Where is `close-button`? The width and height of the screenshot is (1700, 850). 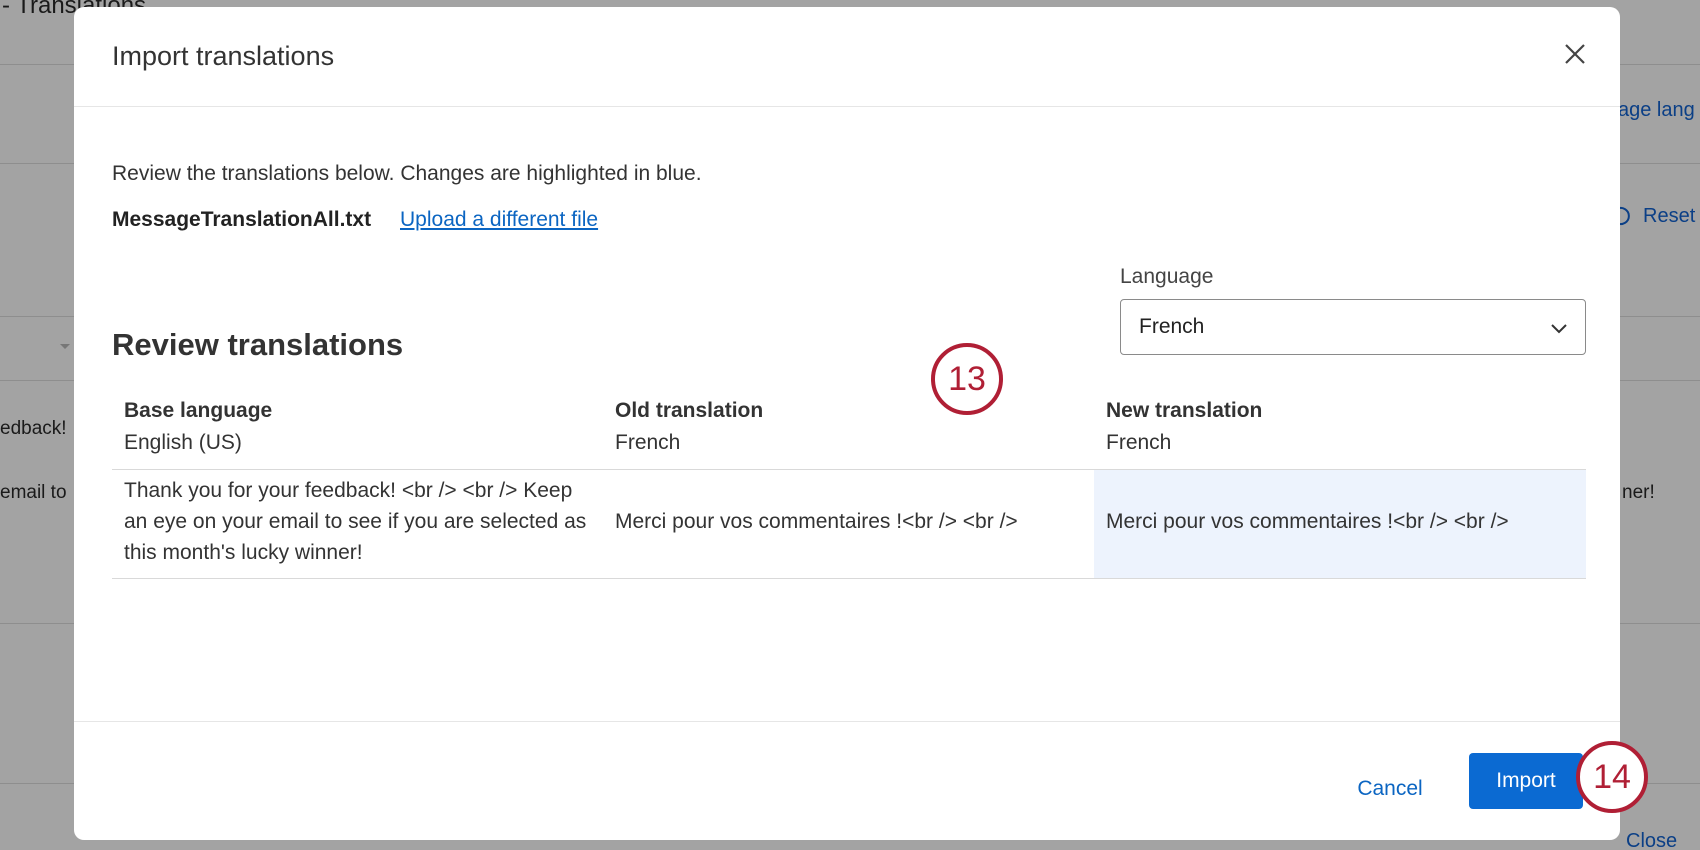 close-button is located at coordinates (1575, 54).